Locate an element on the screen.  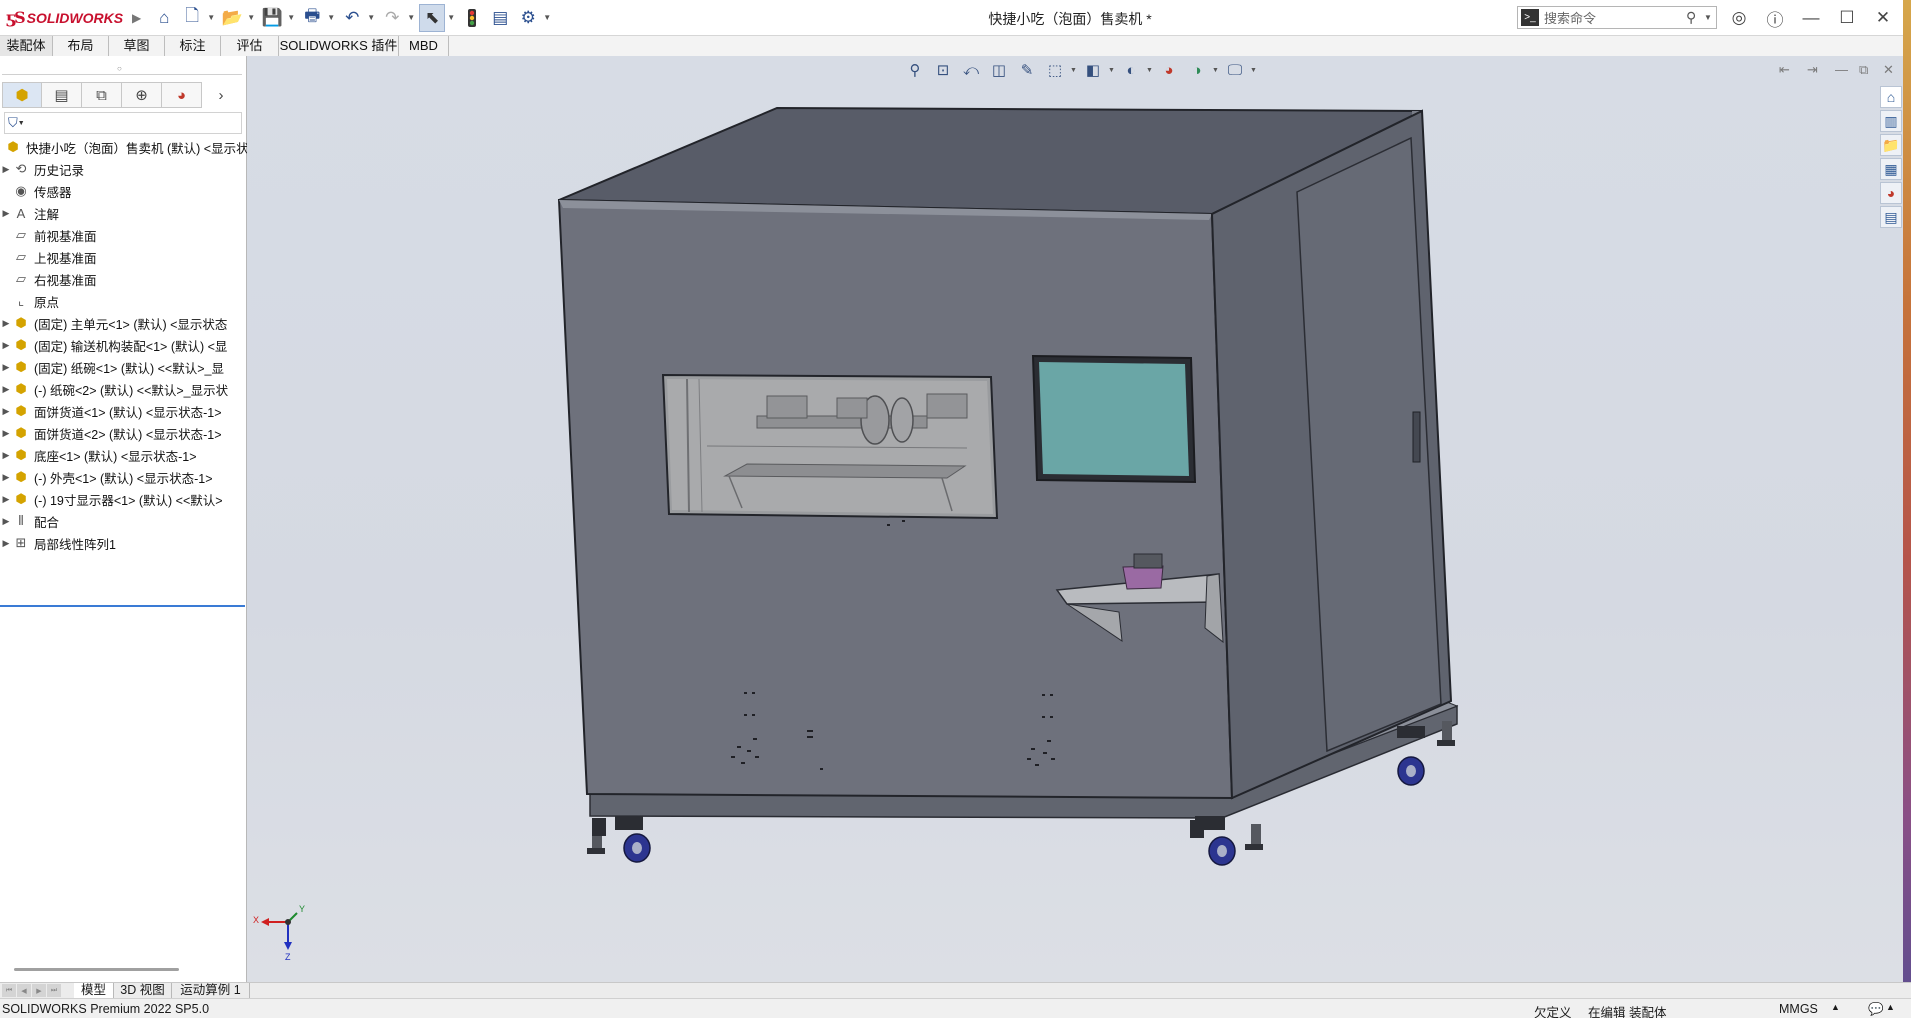
search-icon: ⚲ is located at coordinates (1695, 17).